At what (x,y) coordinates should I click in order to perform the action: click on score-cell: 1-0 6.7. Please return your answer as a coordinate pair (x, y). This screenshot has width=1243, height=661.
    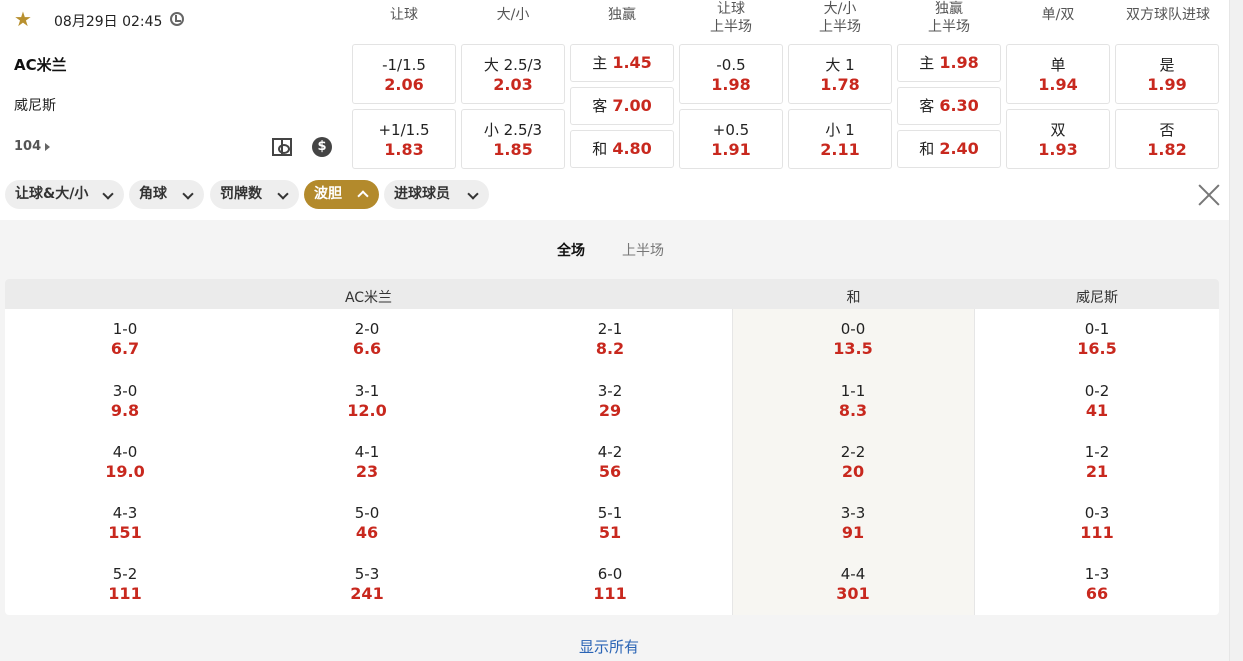
    Looking at the image, I should click on (125, 339).